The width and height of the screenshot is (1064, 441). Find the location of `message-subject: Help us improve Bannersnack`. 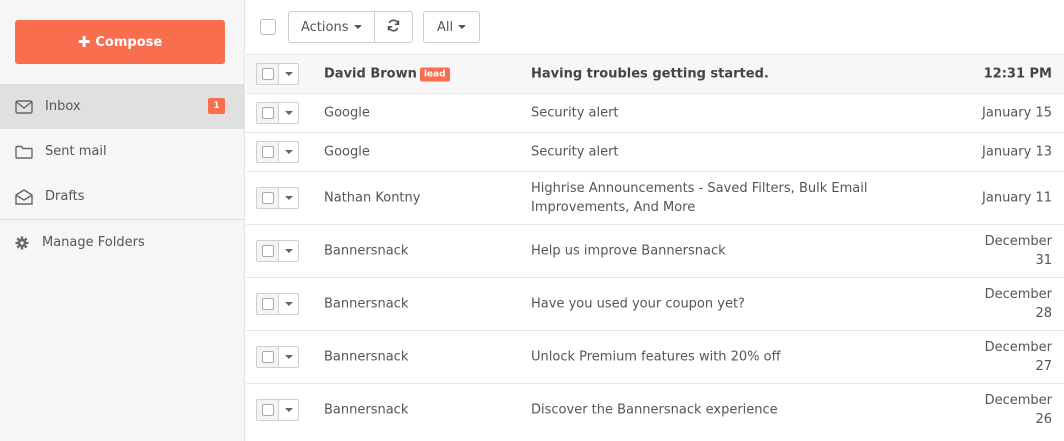

message-subject: Help us improve Bannersnack is located at coordinates (628, 251).